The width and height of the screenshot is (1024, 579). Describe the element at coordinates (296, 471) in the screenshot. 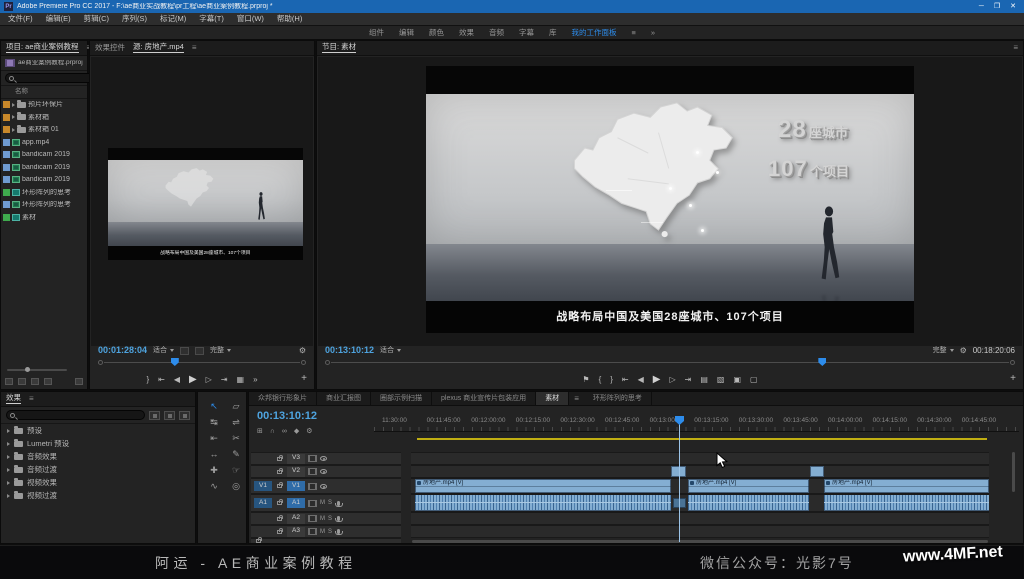

I see `track-target-v2: V2` at that location.